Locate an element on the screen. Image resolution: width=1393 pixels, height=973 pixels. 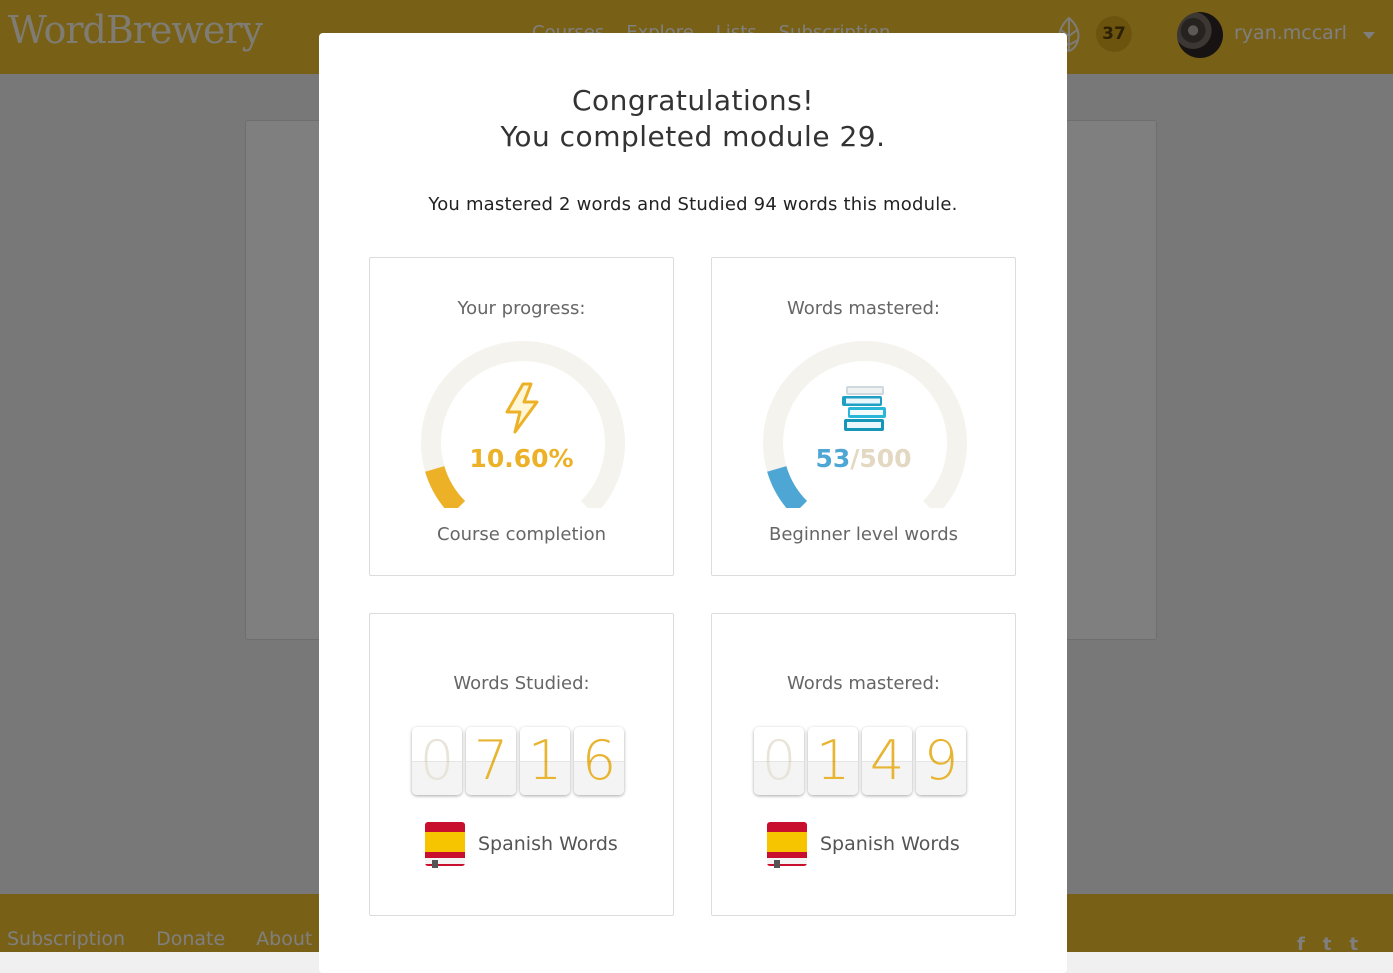
mastered-gauge-fill is located at coordinates (787, 486).